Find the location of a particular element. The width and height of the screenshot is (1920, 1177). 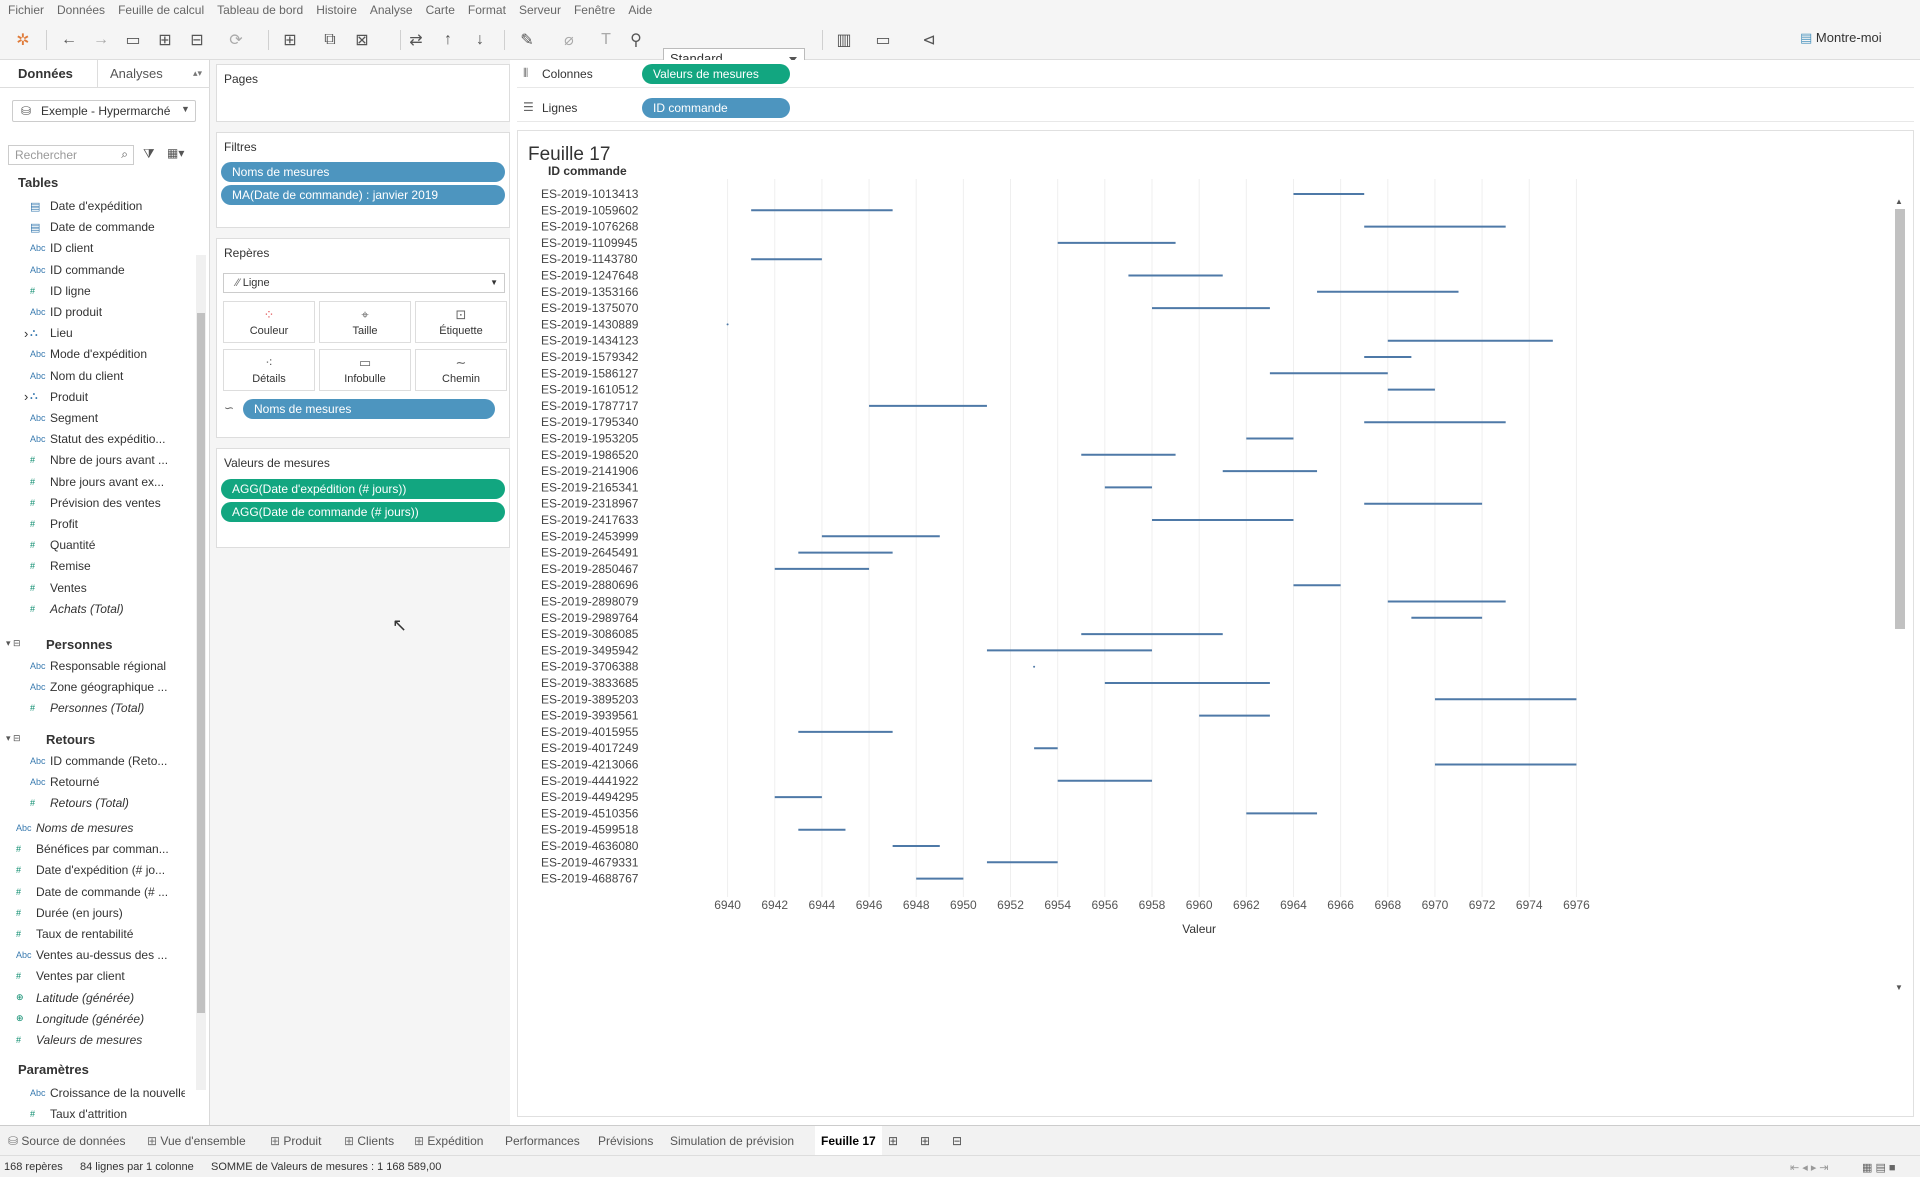

field-item: Abc ID produit is located at coordinates (107, 312).